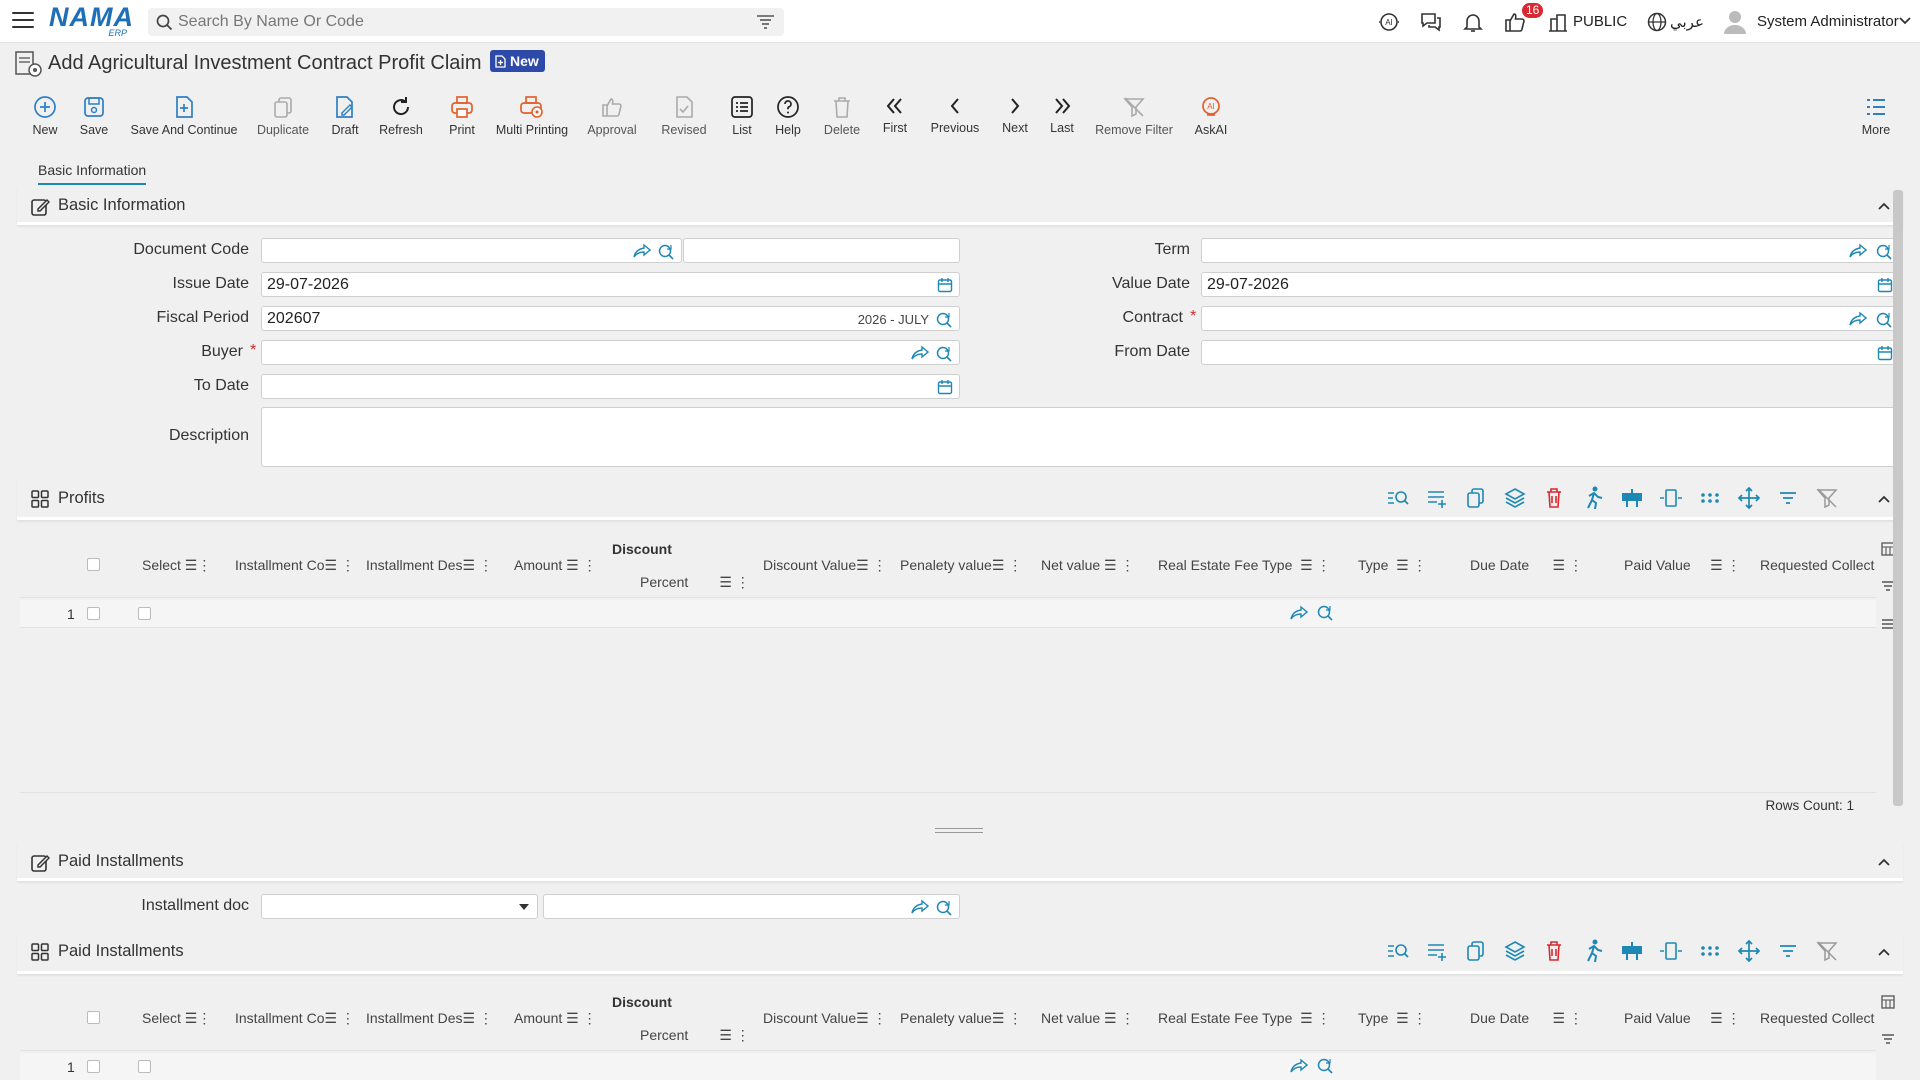 Image resolution: width=1920 pixels, height=1080 pixels. I want to click on first-button: First, so click(895, 115).